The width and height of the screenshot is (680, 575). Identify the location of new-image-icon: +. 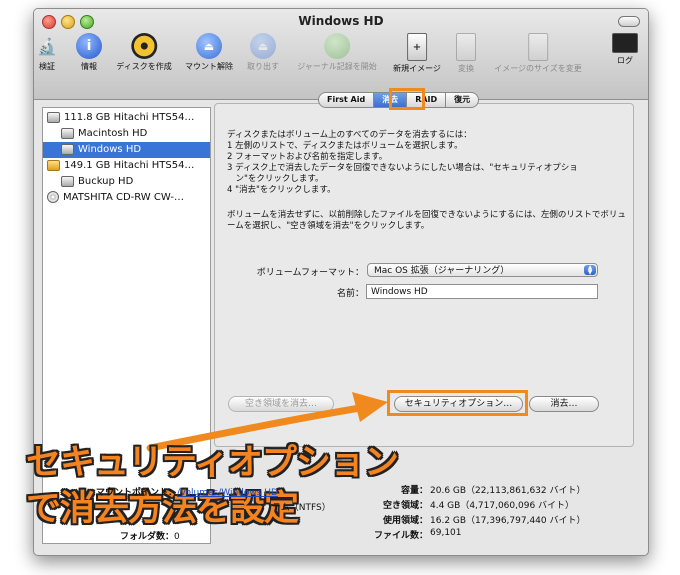
(417, 47).